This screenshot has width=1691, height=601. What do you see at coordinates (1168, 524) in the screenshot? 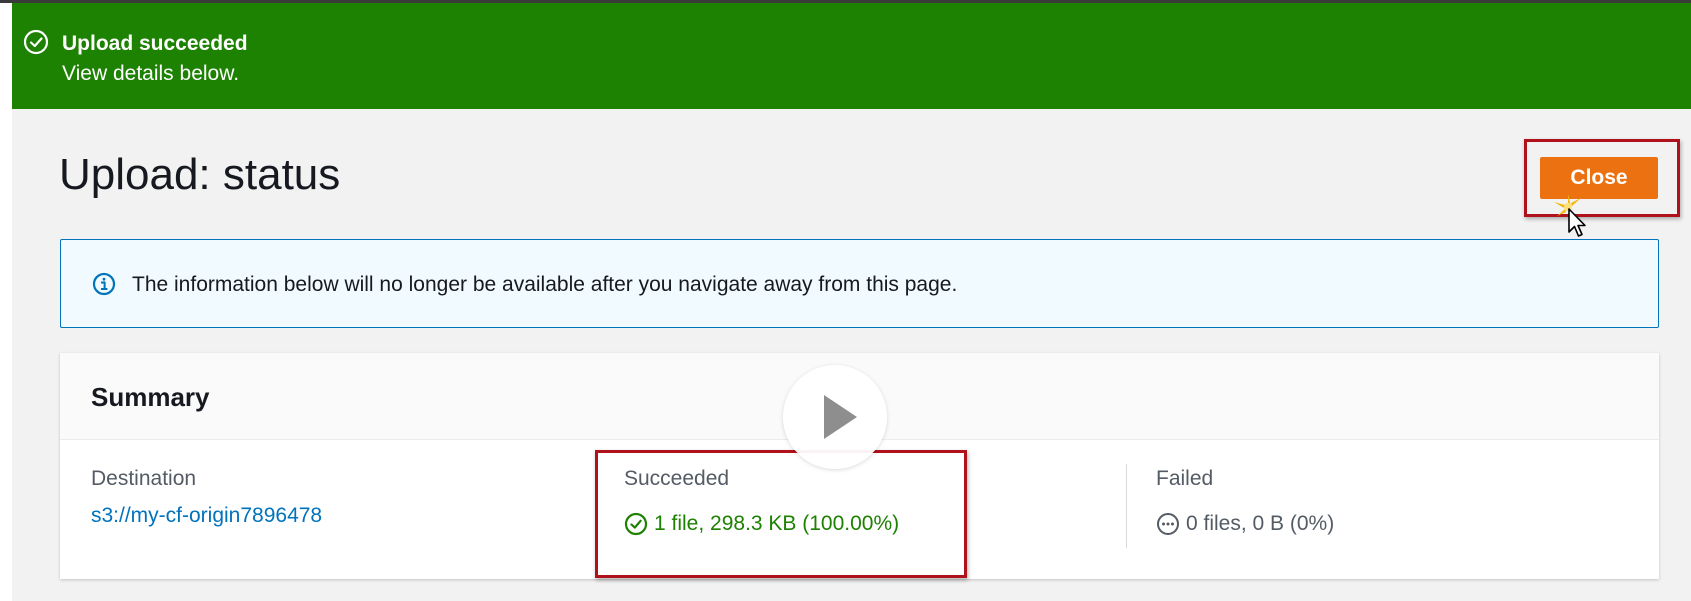
I see `ellipsis-circle-icon` at bounding box center [1168, 524].